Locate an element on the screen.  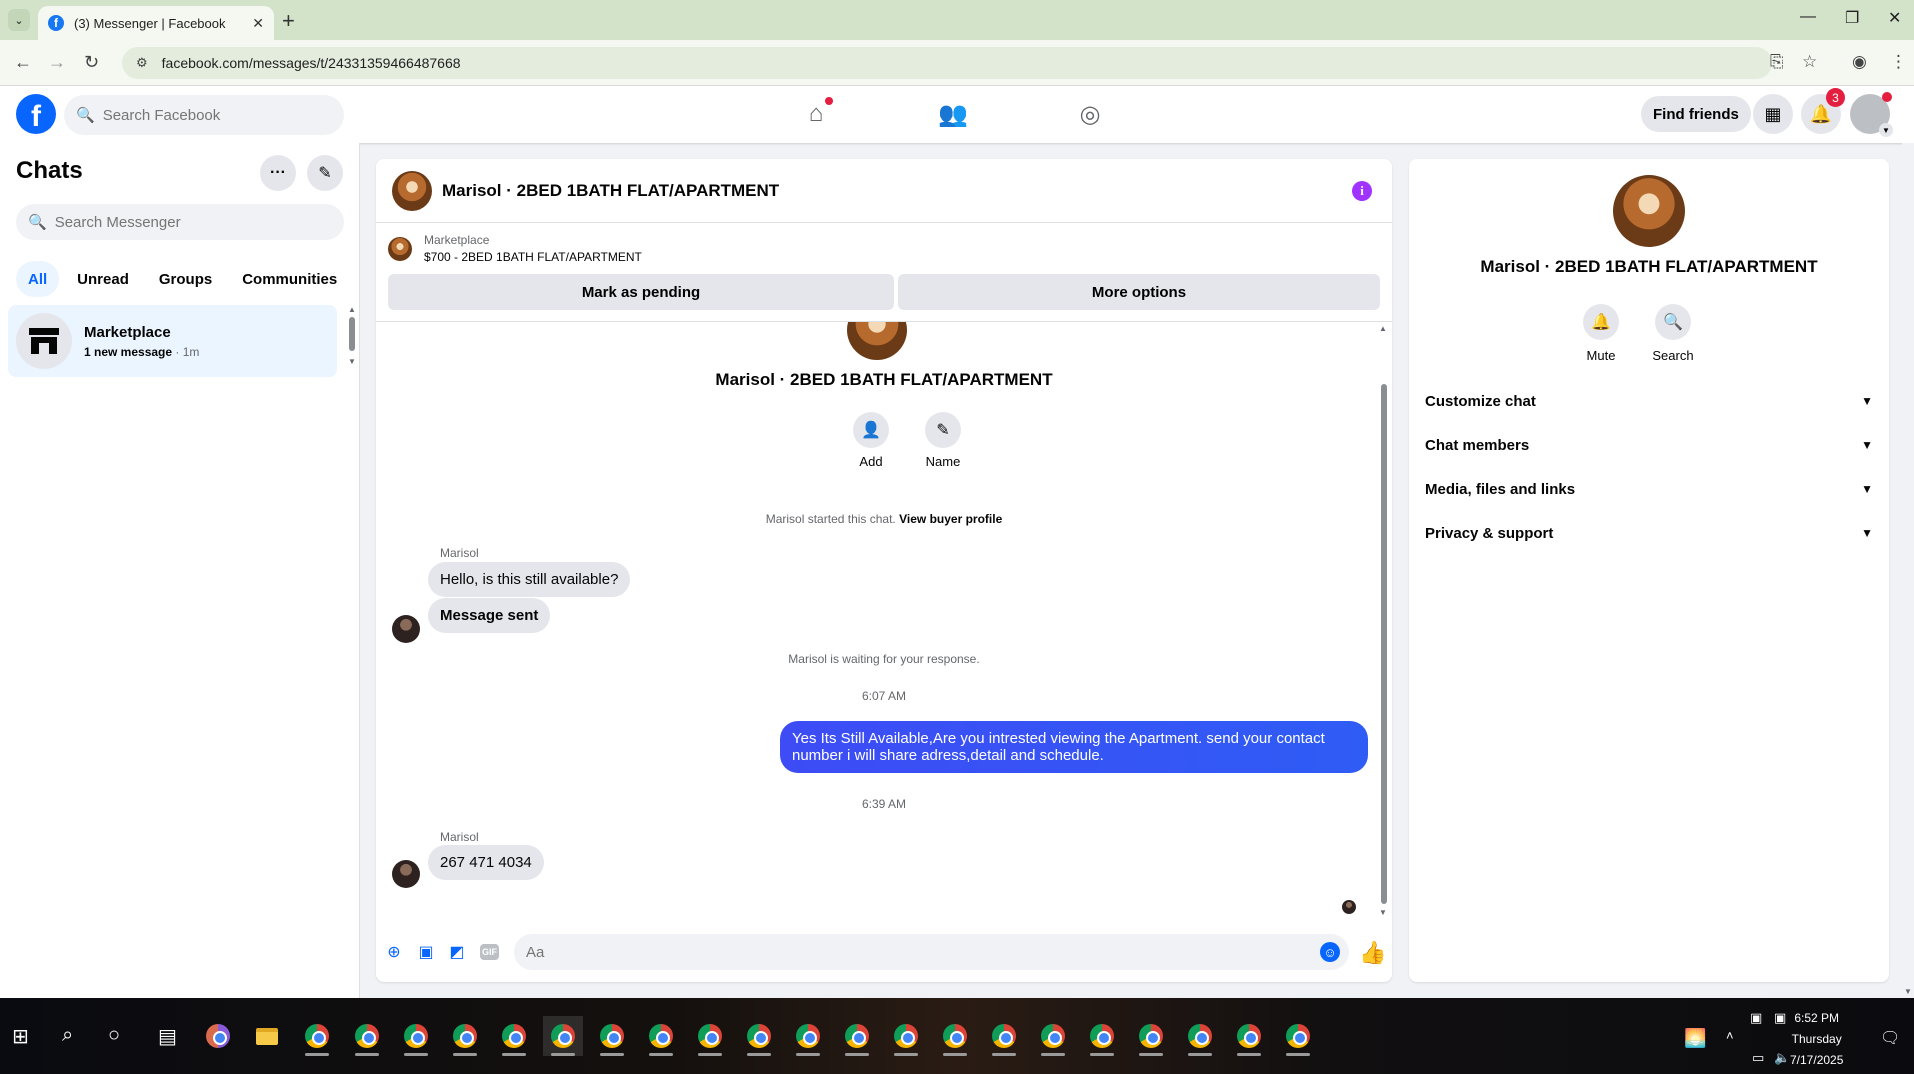
edit-name-button: ✎ Name is located at coordinates (943, 440).